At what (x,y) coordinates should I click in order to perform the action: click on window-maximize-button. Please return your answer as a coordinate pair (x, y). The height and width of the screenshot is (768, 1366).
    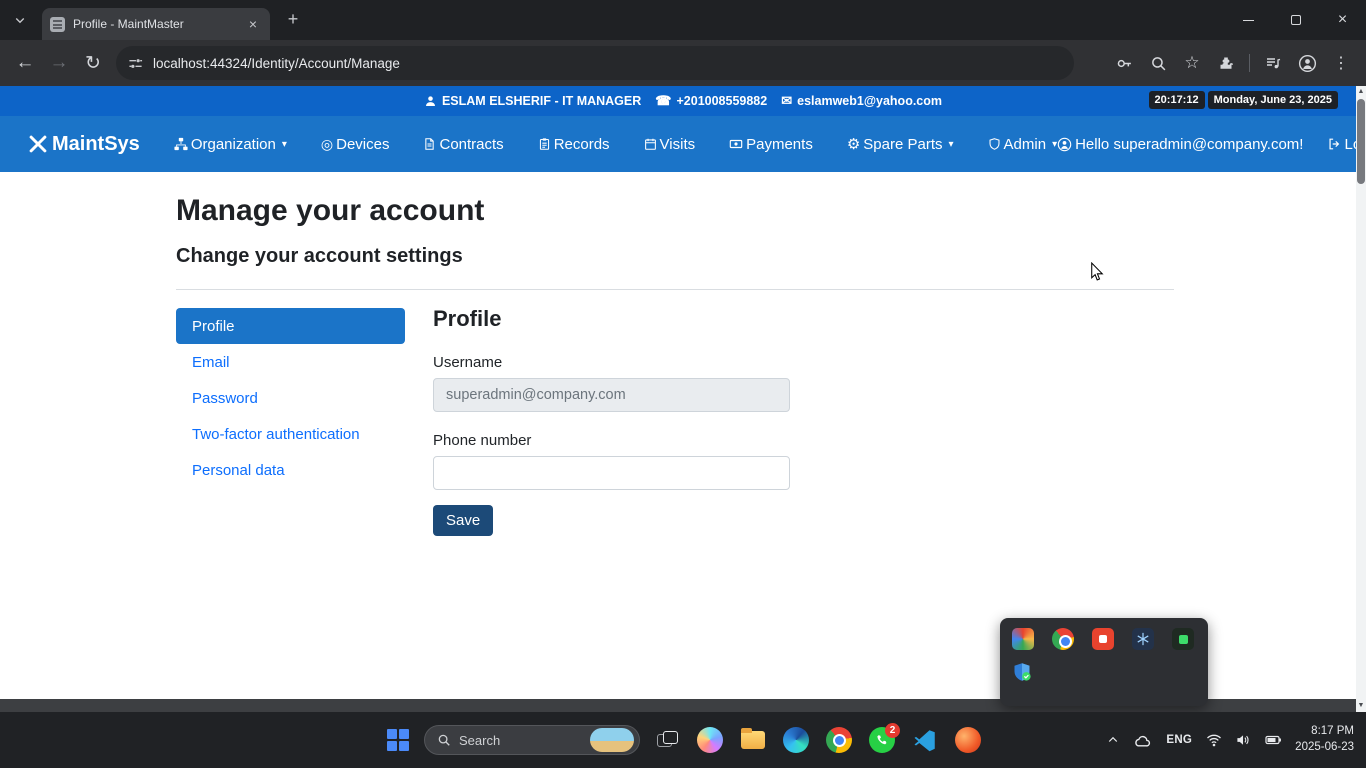
    Looking at the image, I should click on (1295, 20).